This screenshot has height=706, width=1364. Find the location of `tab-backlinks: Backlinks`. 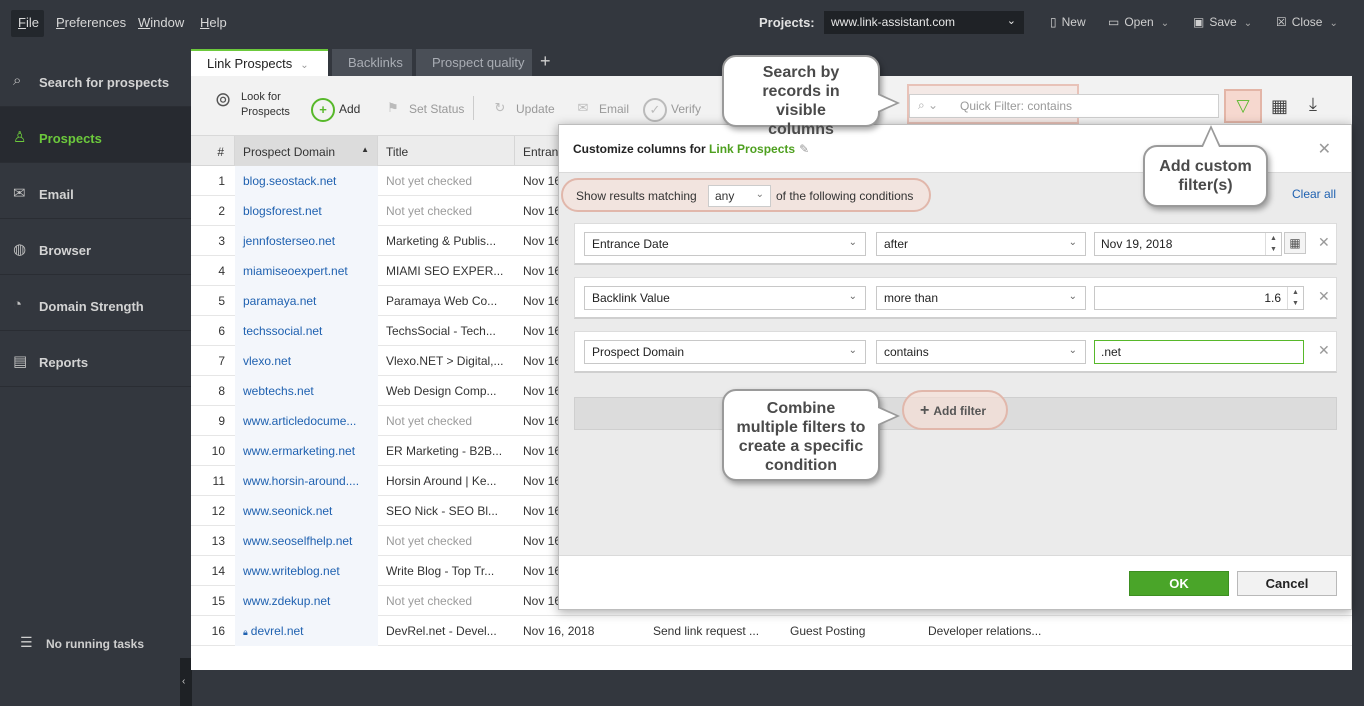

tab-backlinks: Backlinks is located at coordinates (372, 62).